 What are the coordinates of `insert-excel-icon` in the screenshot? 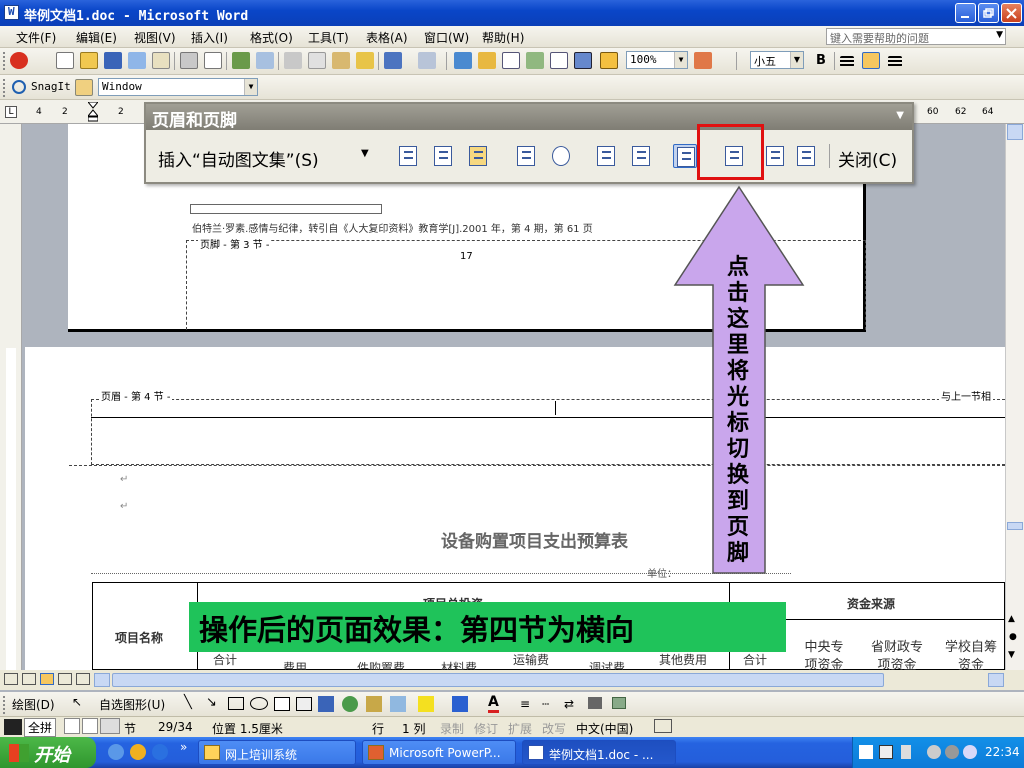 It's located at (535, 60).